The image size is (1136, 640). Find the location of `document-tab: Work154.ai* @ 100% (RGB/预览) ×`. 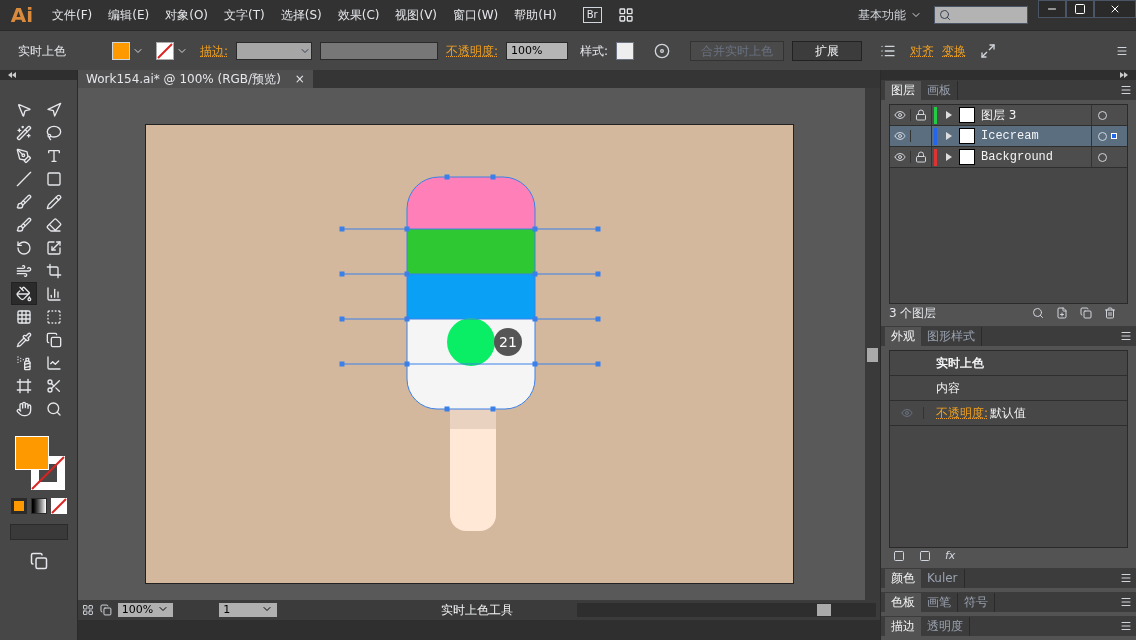

document-tab: Work154.ai* @ 100% (RGB/预览) × is located at coordinates (195, 79).